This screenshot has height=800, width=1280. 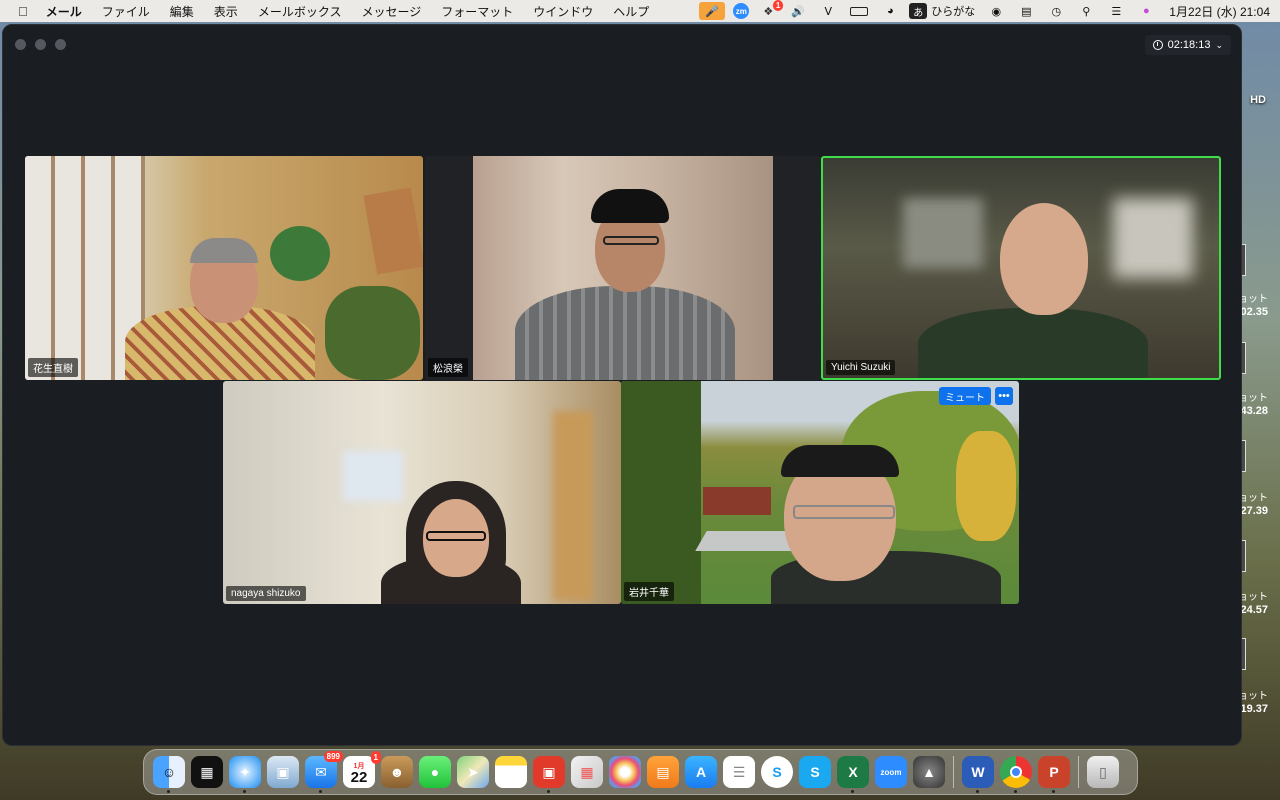 I want to click on notes-icon, so click(x=511, y=772).